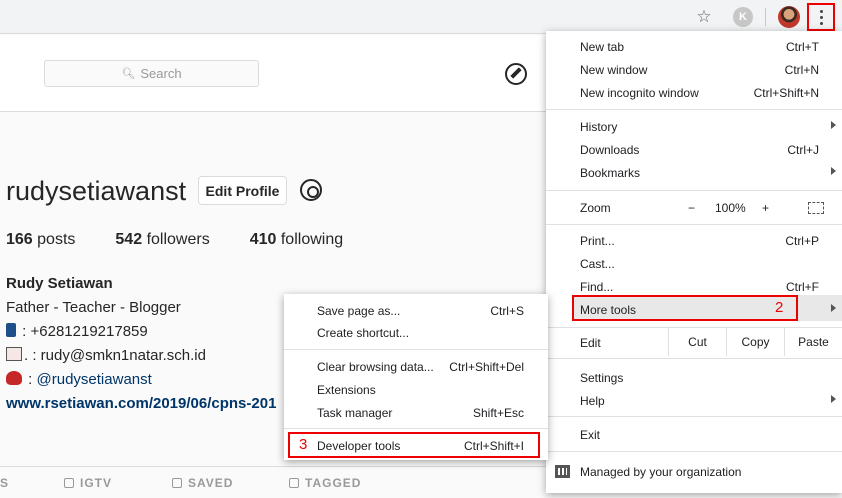 The height and width of the screenshot is (498, 842). What do you see at coordinates (590, 343) in the screenshot?
I see `edit-label: Edit` at bounding box center [590, 343].